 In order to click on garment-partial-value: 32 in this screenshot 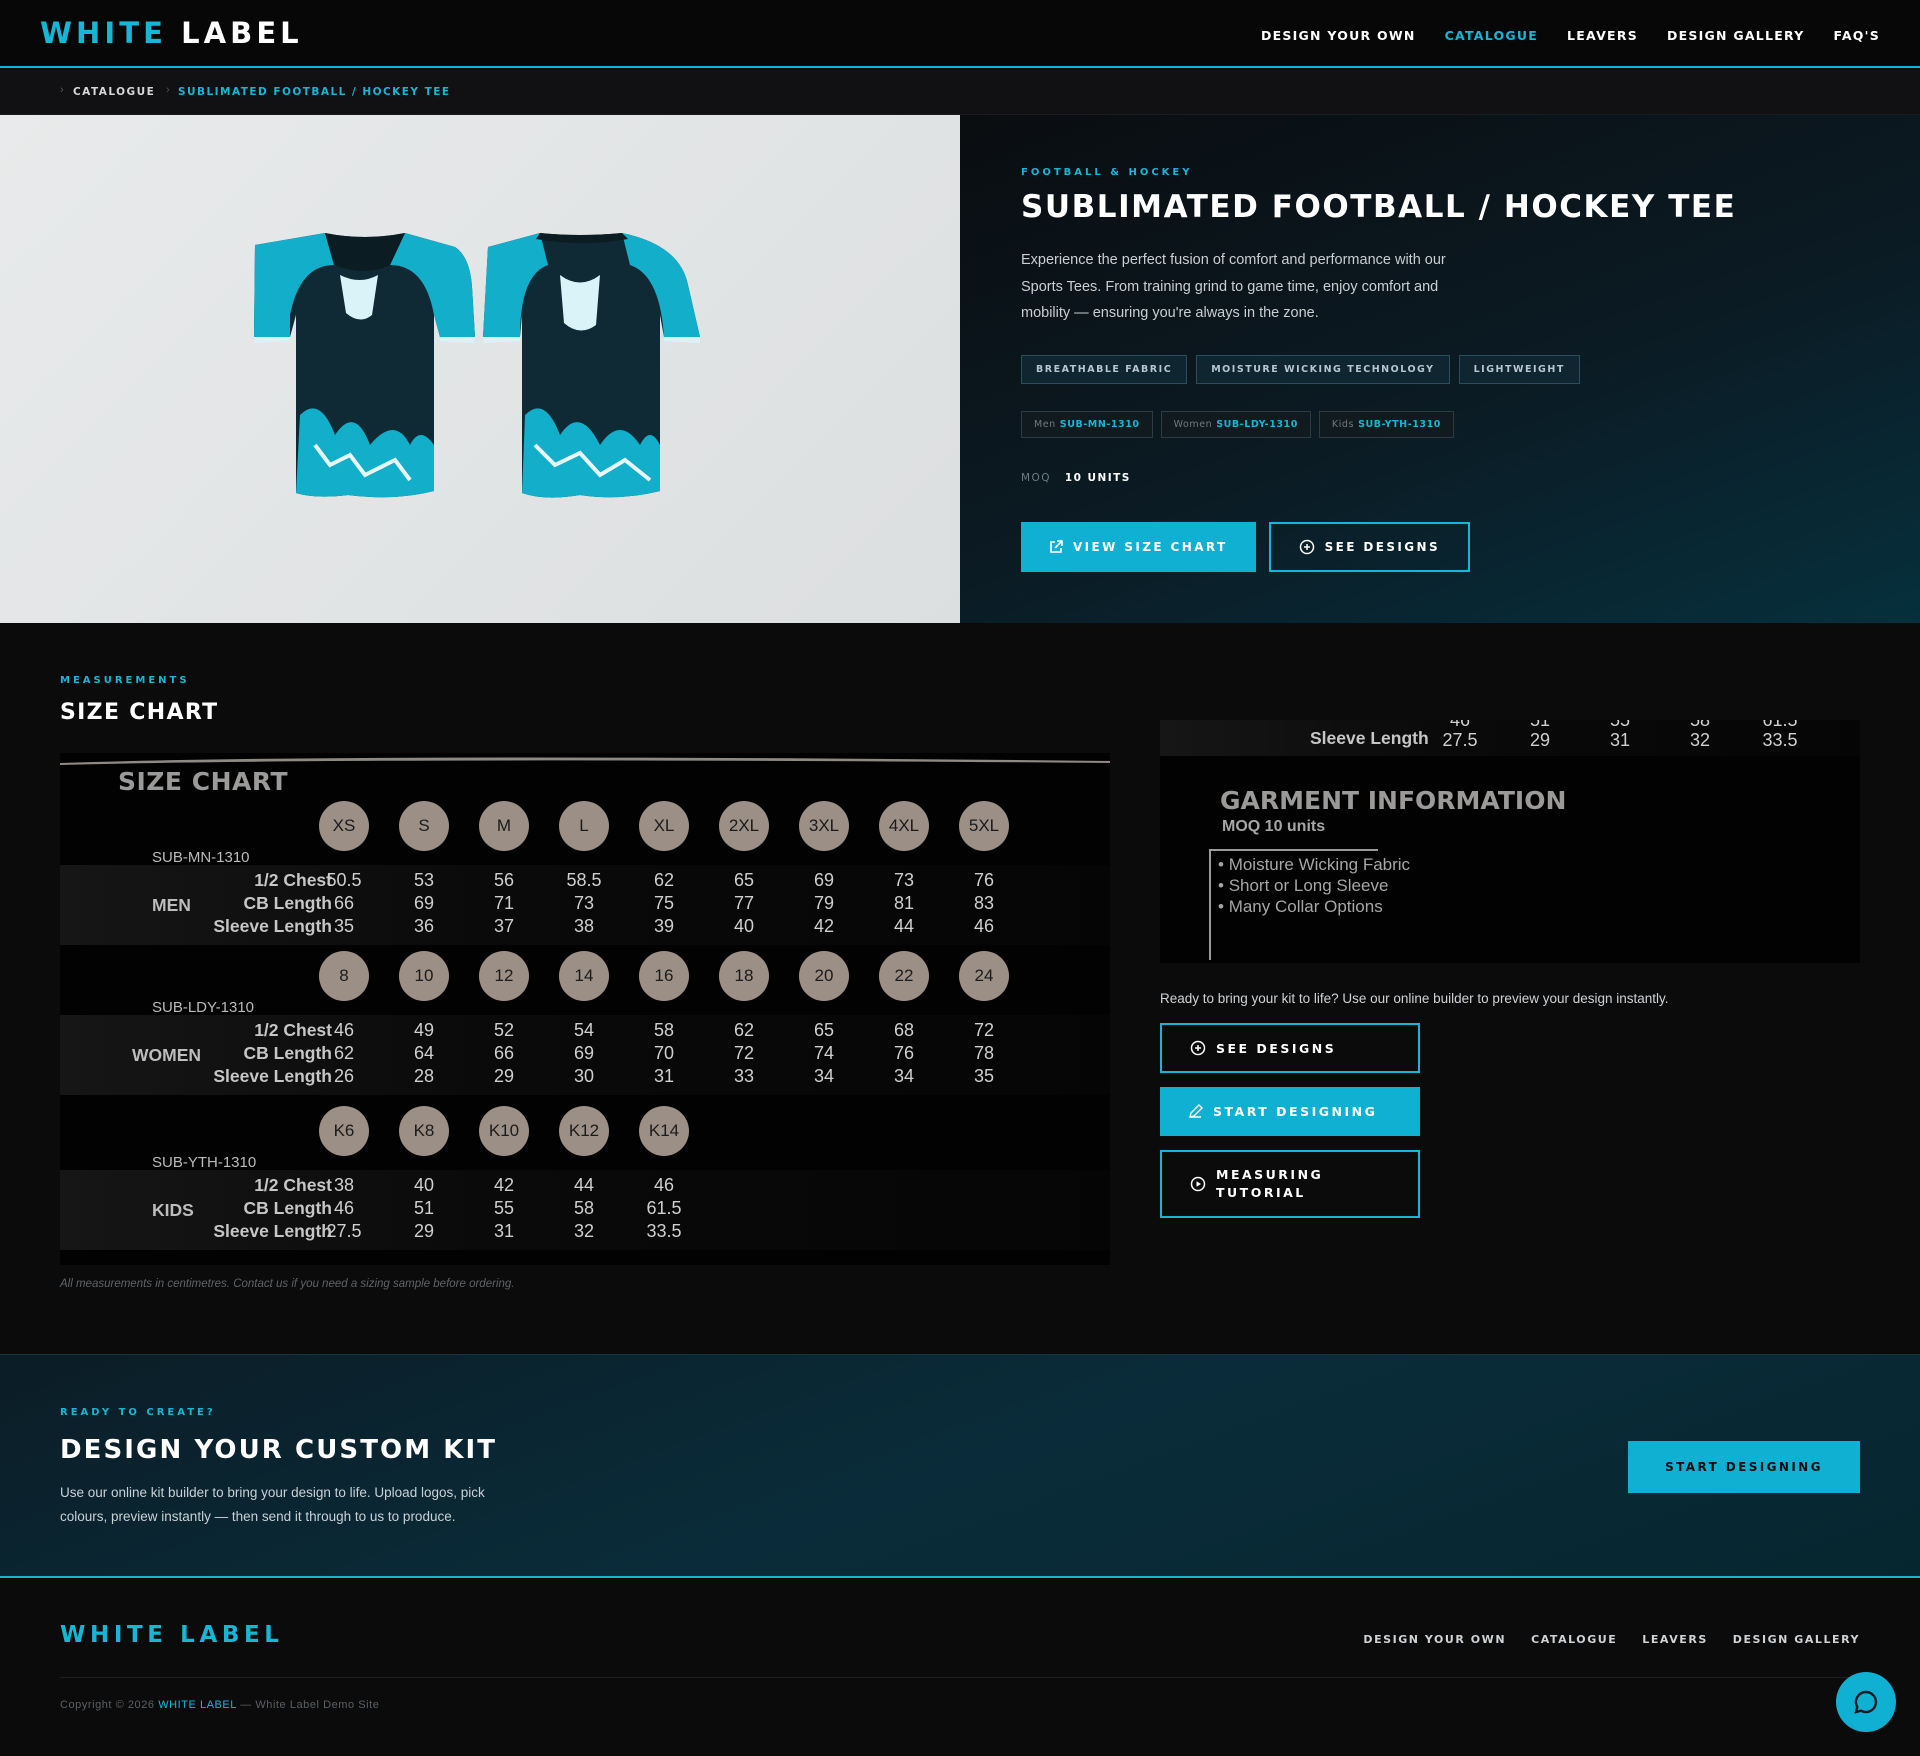, I will do `click(1700, 740)`.